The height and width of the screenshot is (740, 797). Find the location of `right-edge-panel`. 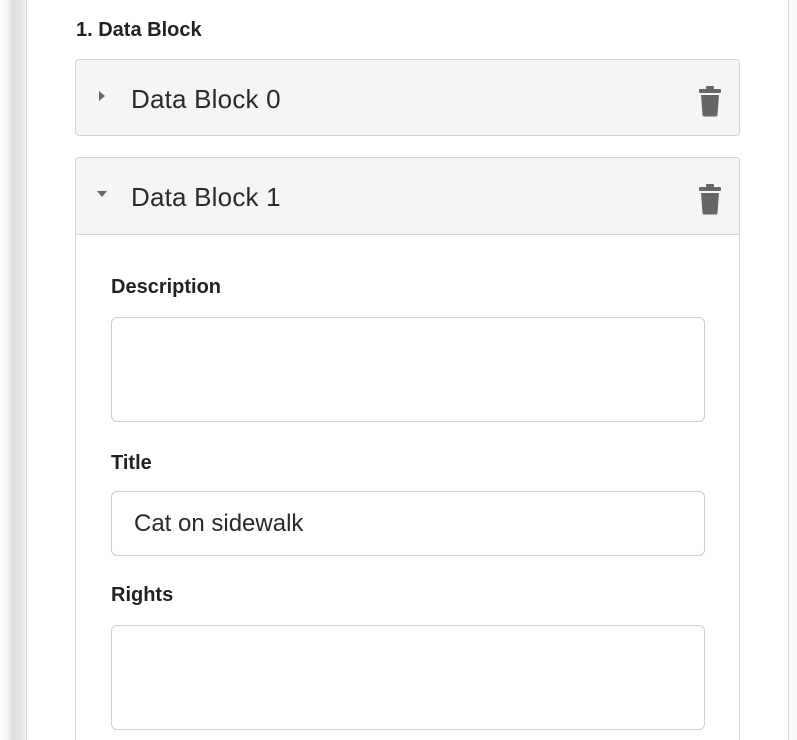

right-edge-panel is located at coordinates (793, 370).